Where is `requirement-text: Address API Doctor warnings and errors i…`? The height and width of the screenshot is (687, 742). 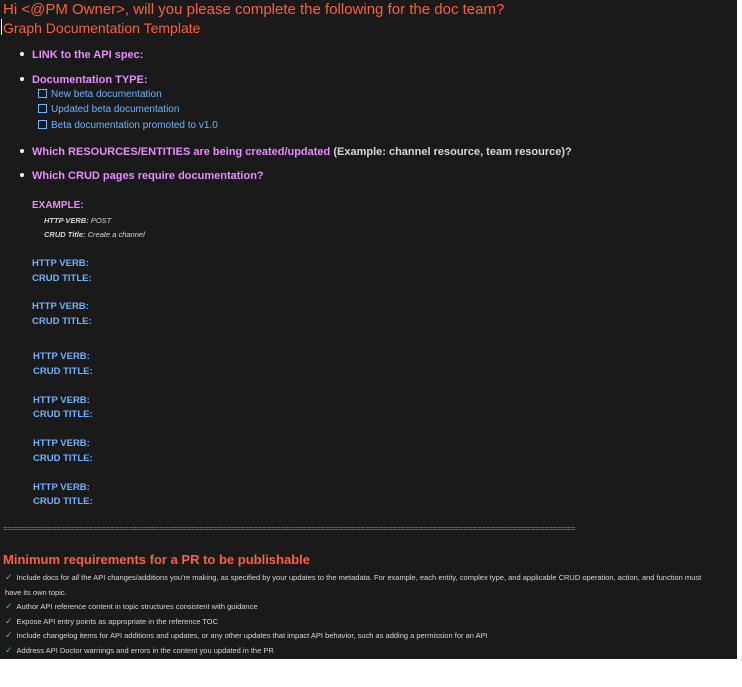
requirement-text: Address API Doctor warnings and errors i… is located at coordinates (145, 650).